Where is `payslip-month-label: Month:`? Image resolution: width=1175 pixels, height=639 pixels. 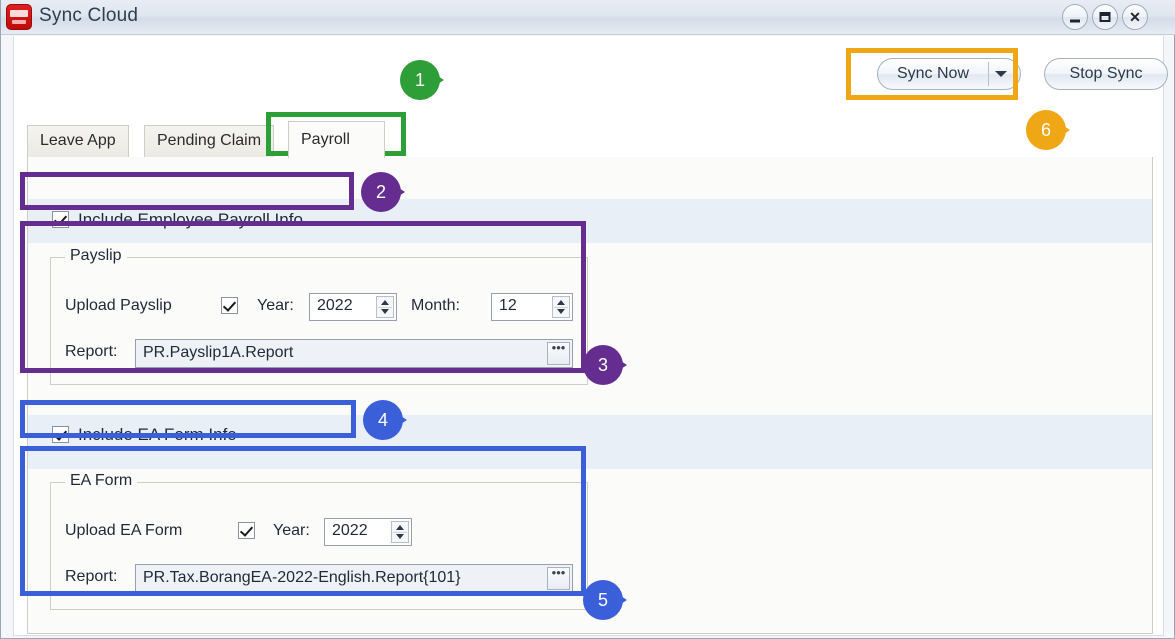
payslip-month-label: Month: is located at coordinates (435, 305).